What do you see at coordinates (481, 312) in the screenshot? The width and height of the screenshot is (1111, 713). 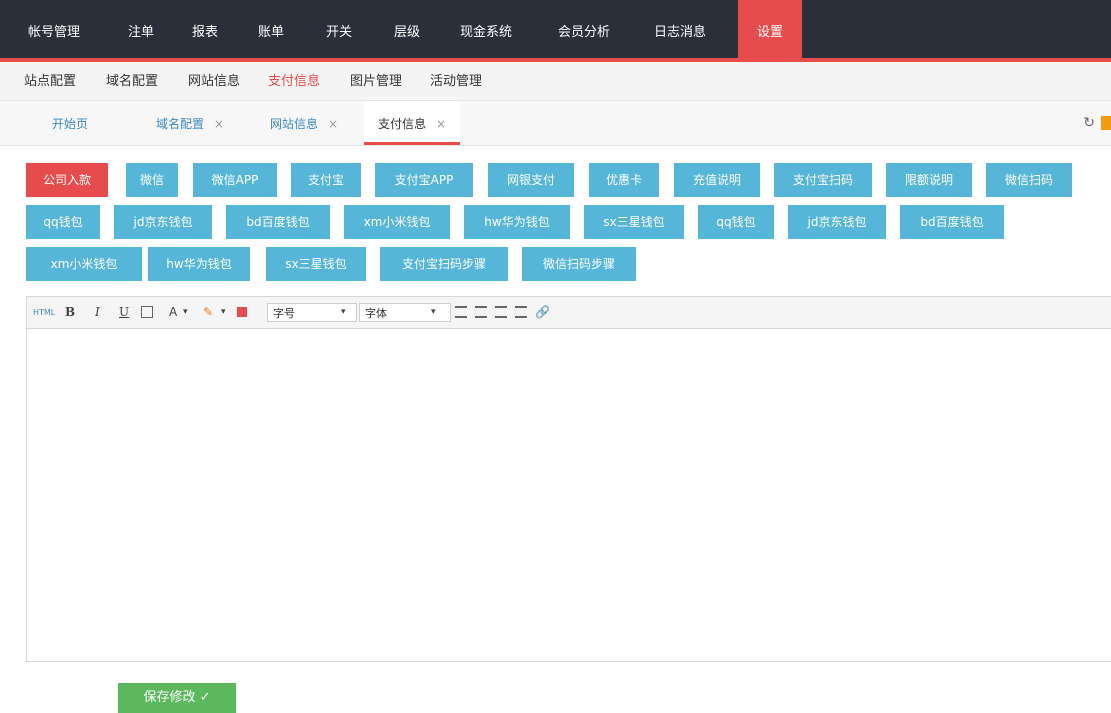 I see `align-center-icon` at bounding box center [481, 312].